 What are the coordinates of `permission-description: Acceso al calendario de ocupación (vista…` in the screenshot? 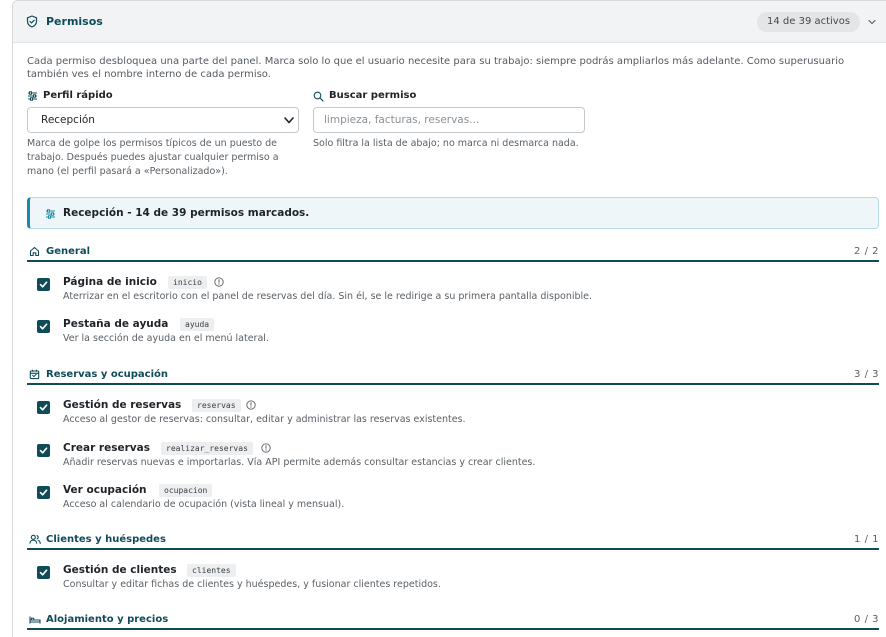 It's located at (204, 504).